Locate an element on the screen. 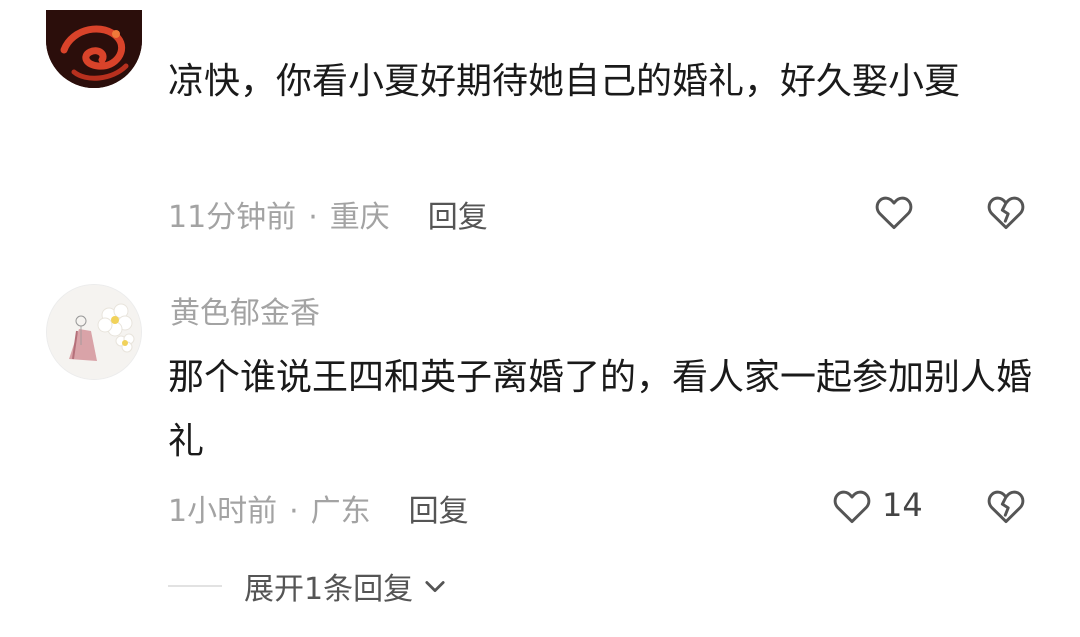 This screenshot has width=1080, height=637. divider-line is located at coordinates (195, 586).